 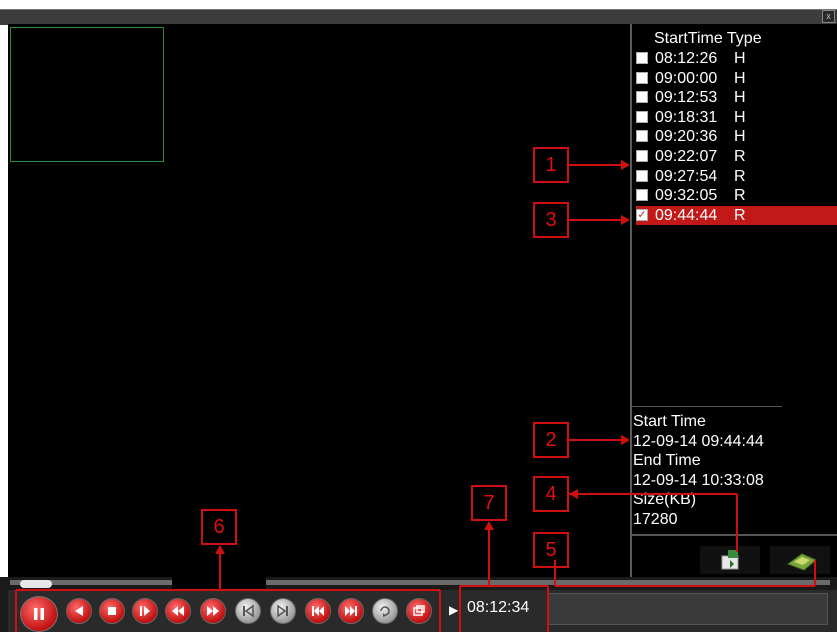 I want to click on record-start-time: 09:20:36, so click(x=686, y=137).